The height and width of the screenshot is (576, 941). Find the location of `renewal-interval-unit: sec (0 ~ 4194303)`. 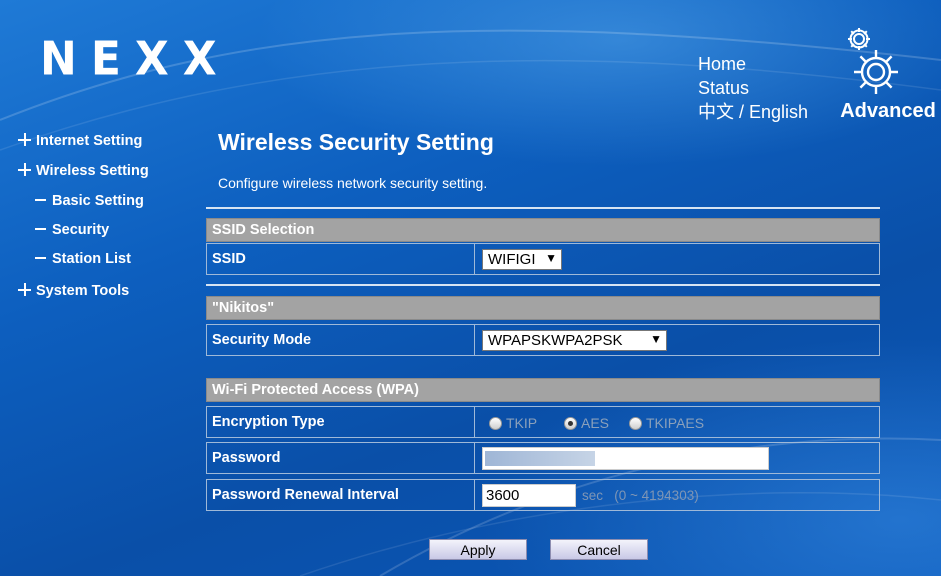

renewal-interval-unit: sec (0 ~ 4194303) is located at coordinates (640, 495).